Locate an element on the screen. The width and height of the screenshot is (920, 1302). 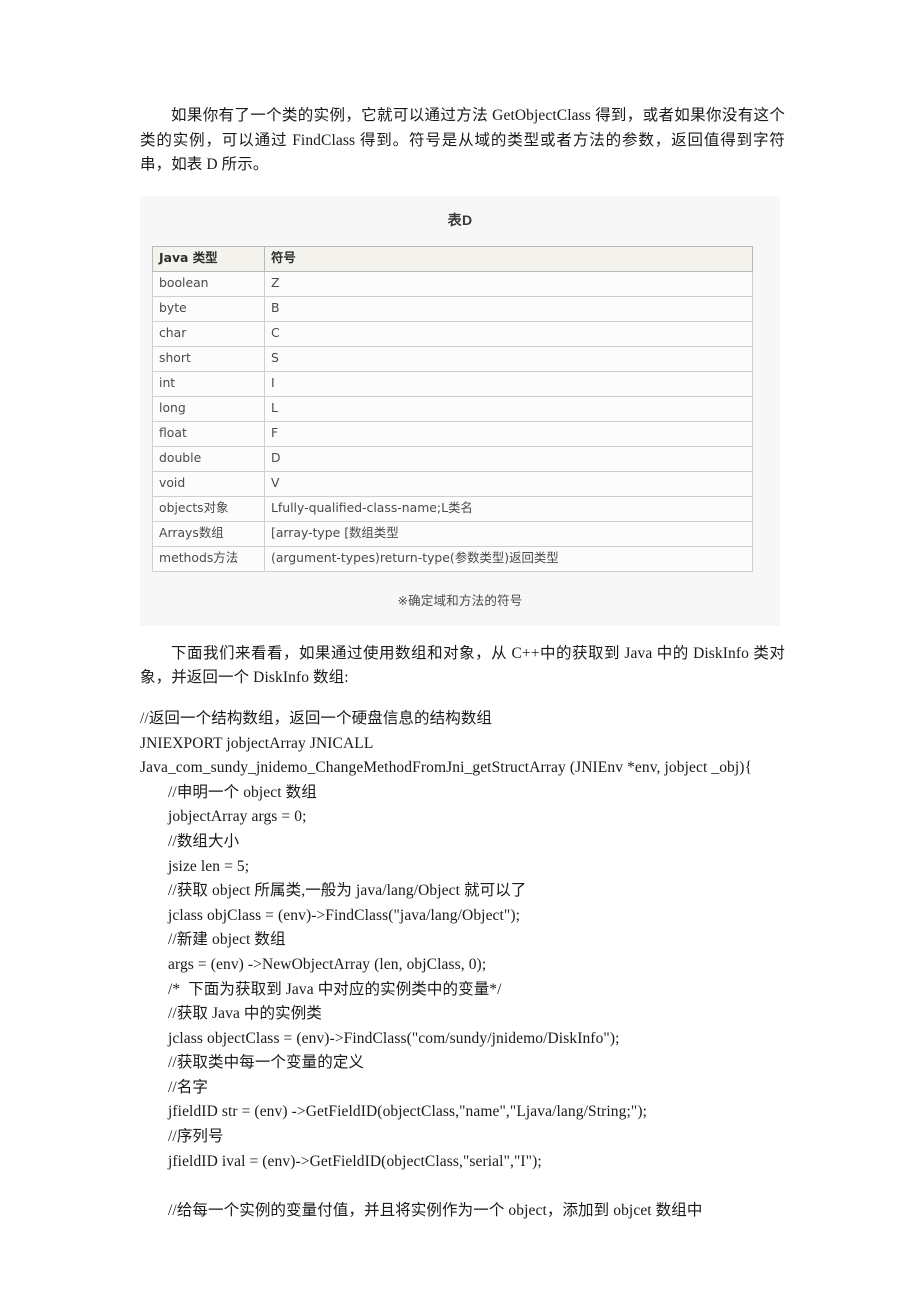
table-row: int I is located at coordinates (452, 383).